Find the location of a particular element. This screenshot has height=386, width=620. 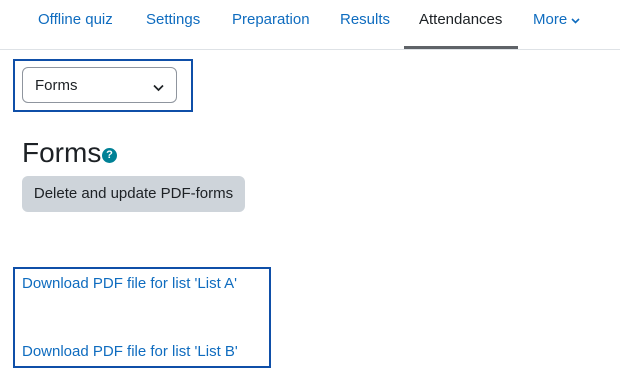

delete-update-pdf-forms-button: Delete and update PDF-forms is located at coordinates (133, 194).